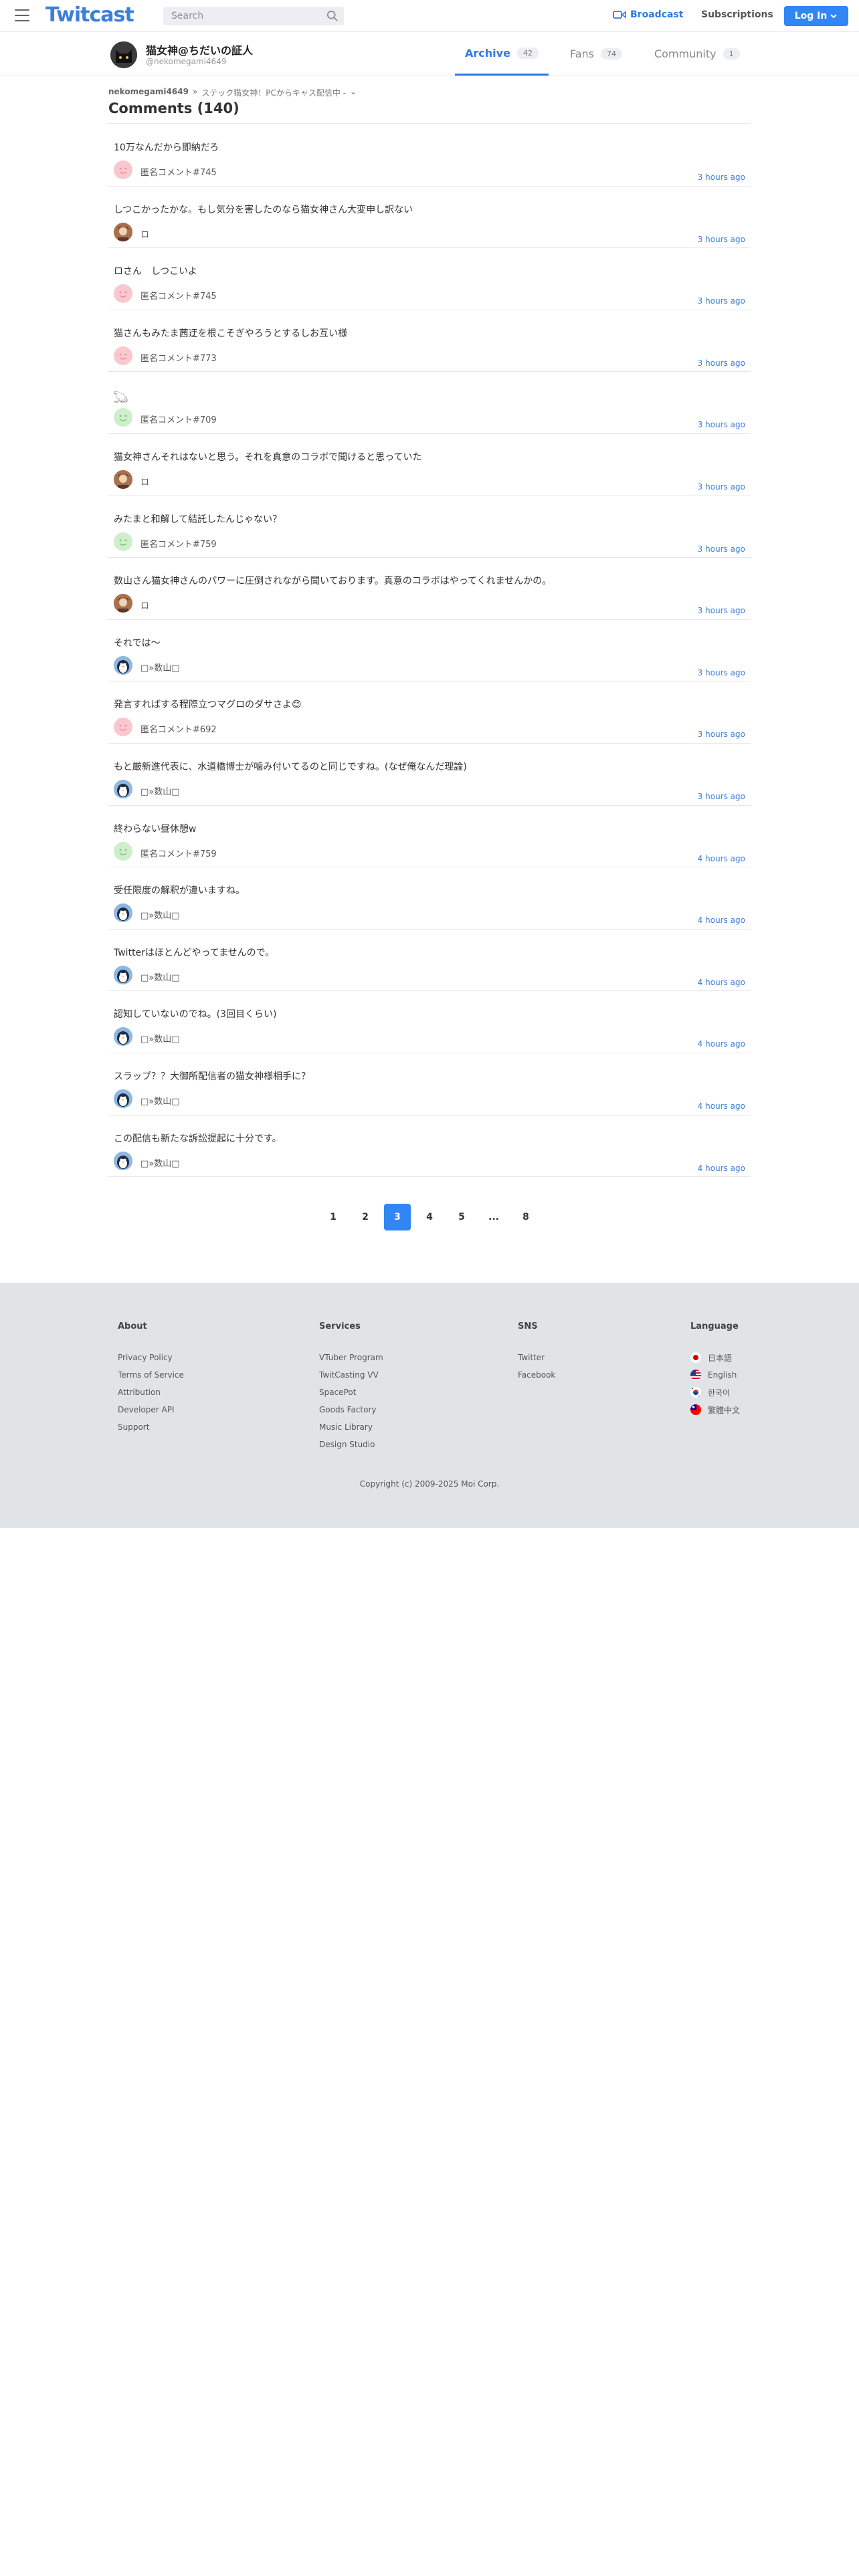 The height and width of the screenshot is (2576, 859). I want to click on comment-item: 終わらない昼休憩w 匿名コメント#759 4 hours ago, so click(429, 837).